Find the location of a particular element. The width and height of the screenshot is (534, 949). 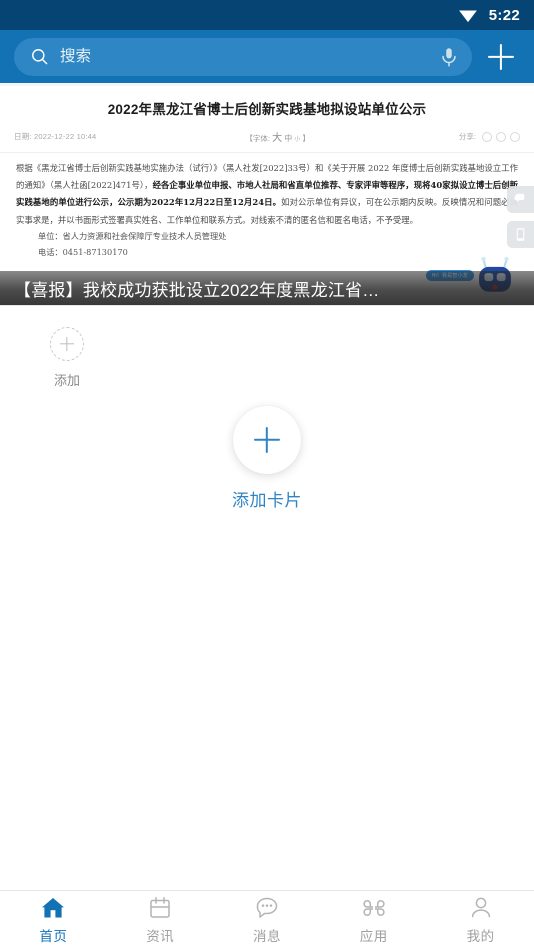

status-bar-clock: 5:22 is located at coordinates (504, 15).